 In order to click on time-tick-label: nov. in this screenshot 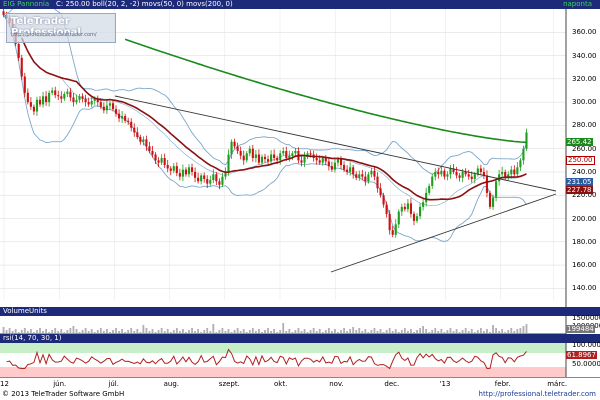, I will do `click(336, 384)`.